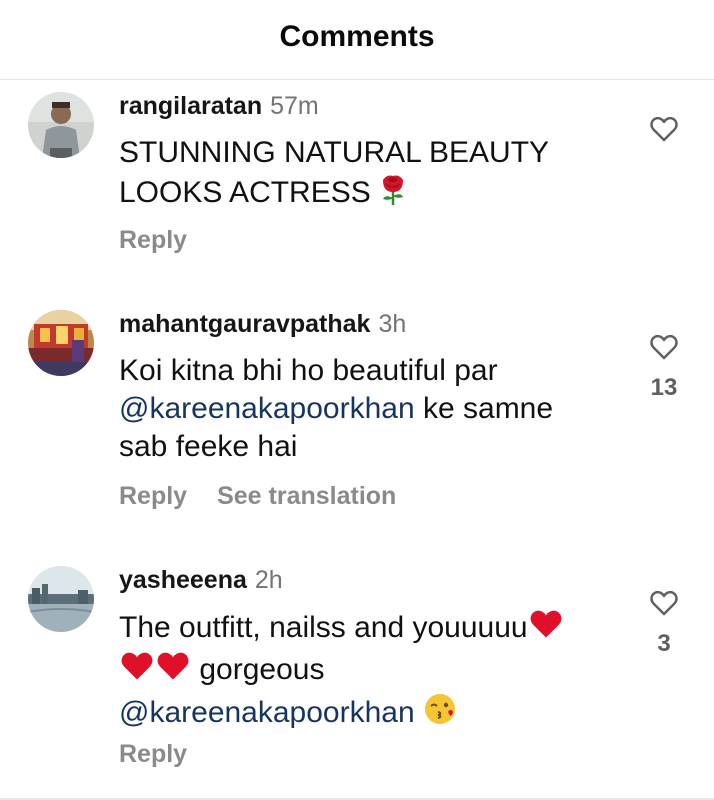 The image size is (714, 800). Describe the element at coordinates (664, 387) in the screenshot. I see `like-count: 13` at that location.